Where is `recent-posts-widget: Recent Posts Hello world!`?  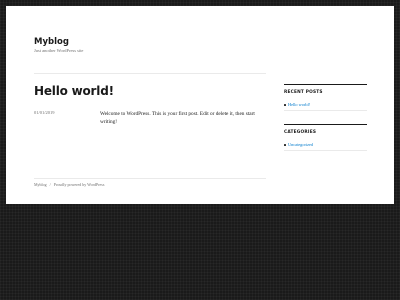
recent-posts-widget: Recent Posts Hello world! is located at coordinates (325, 97).